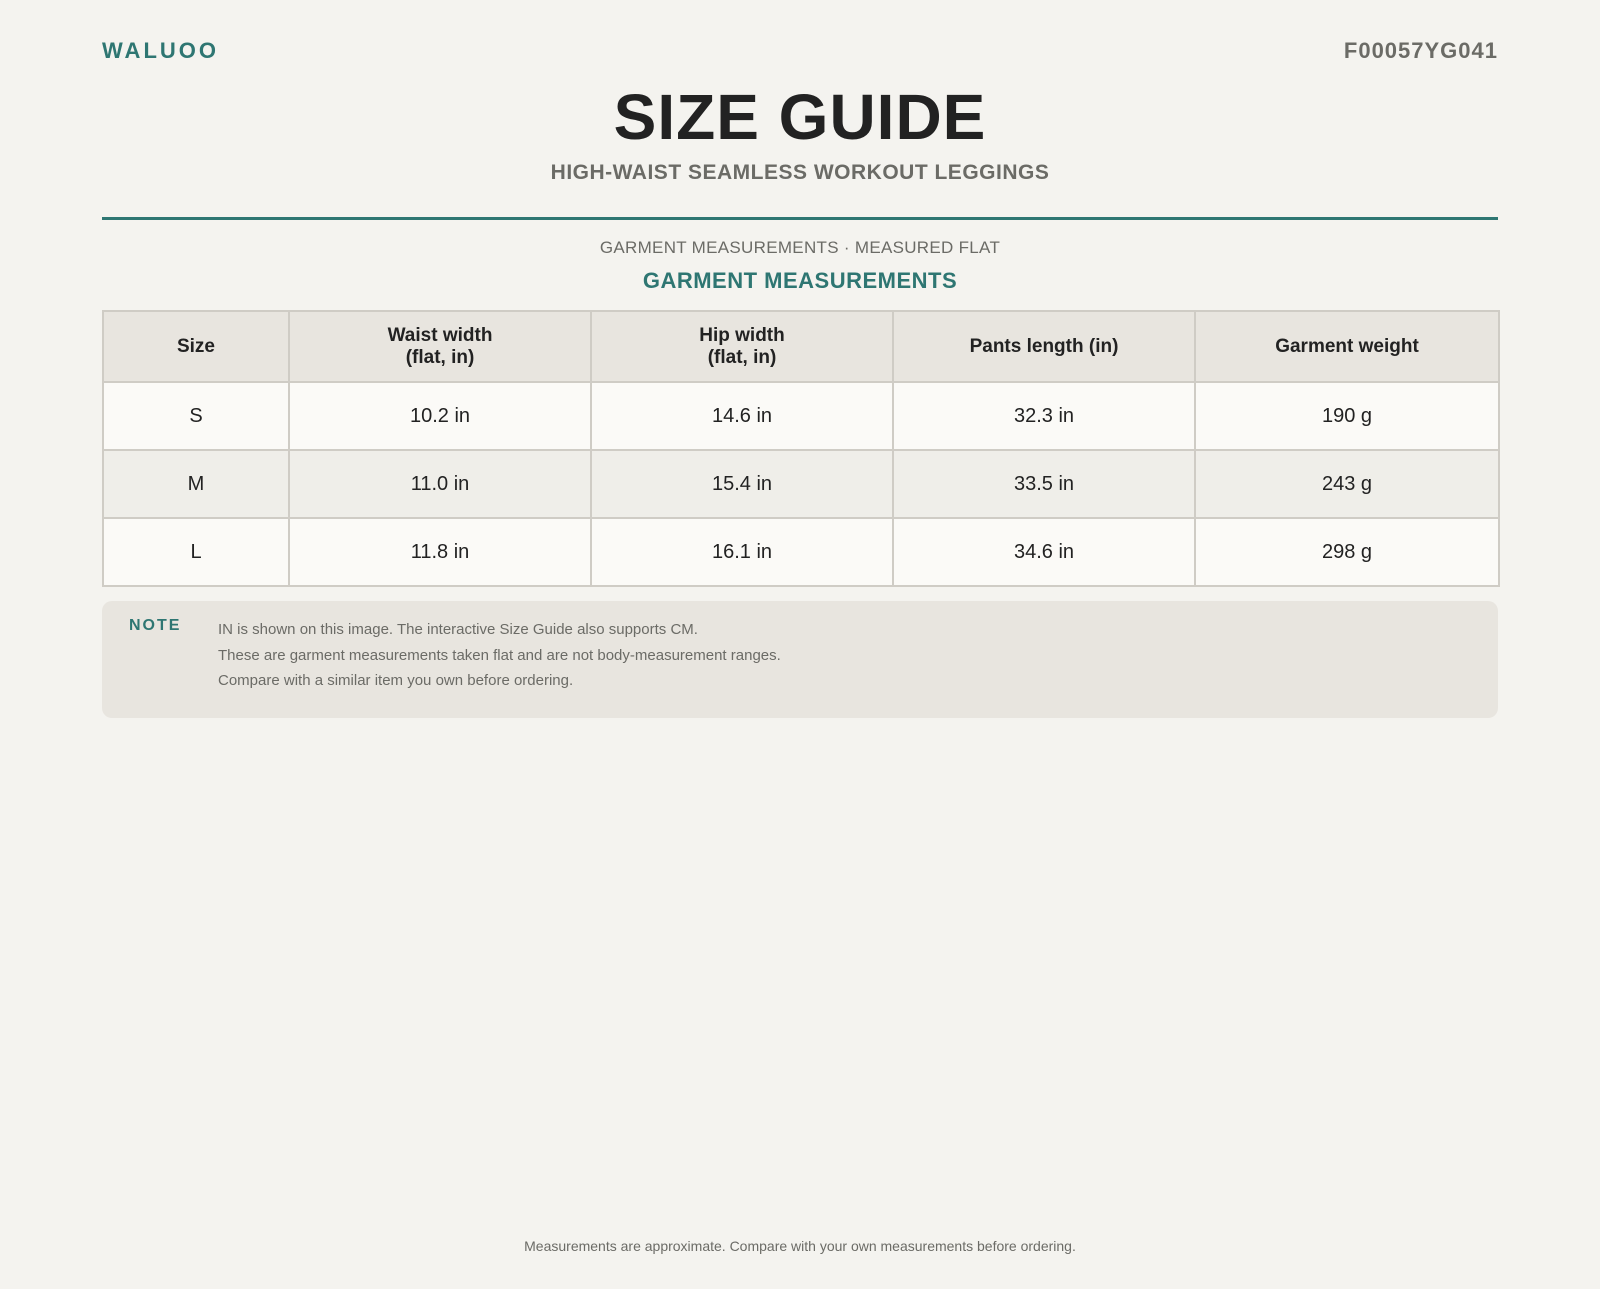 The image size is (1600, 1289). I want to click on table-cell-waist: 10.2 in, so click(440, 416).